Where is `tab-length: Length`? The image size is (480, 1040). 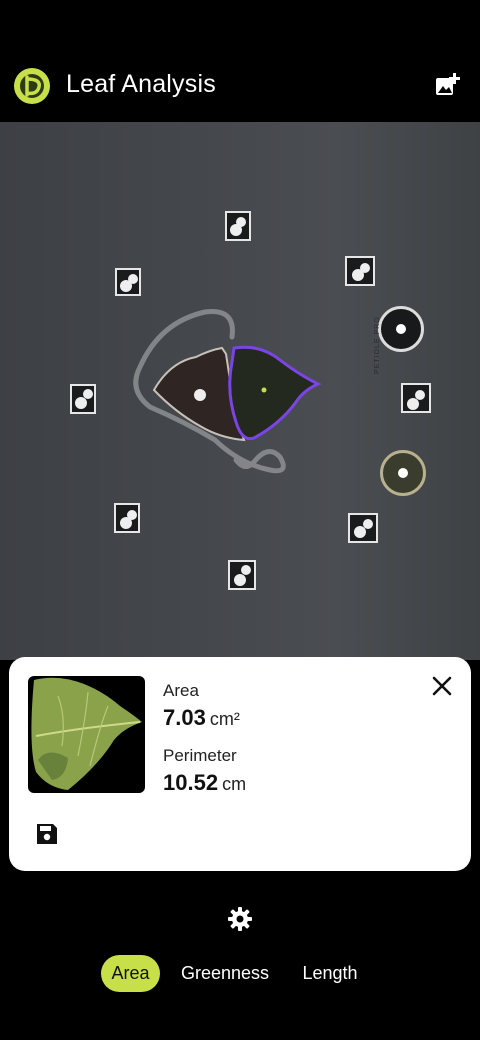
tab-length: Length is located at coordinates (330, 973).